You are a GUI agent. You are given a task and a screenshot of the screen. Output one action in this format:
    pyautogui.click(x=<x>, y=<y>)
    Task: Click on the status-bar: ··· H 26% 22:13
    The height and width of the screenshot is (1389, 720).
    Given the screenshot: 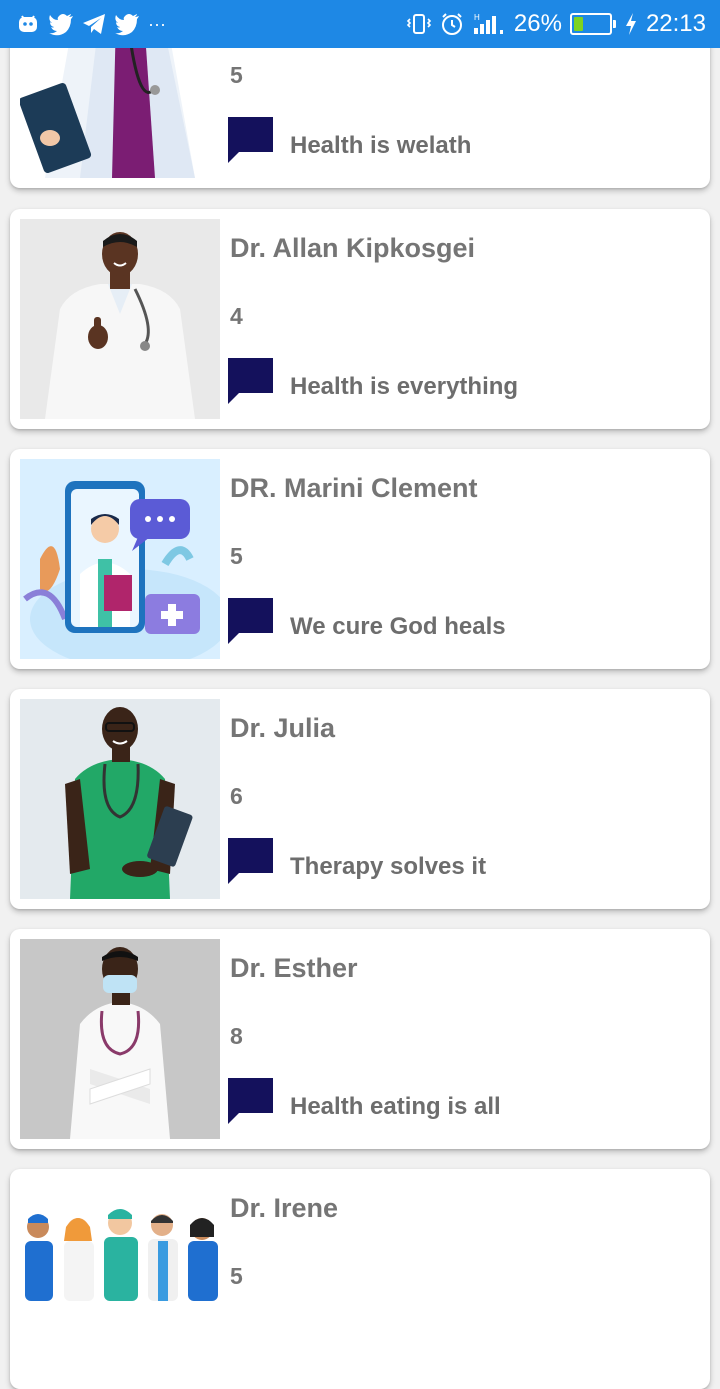 What is the action you would take?
    pyautogui.click(x=360, y=24)
    